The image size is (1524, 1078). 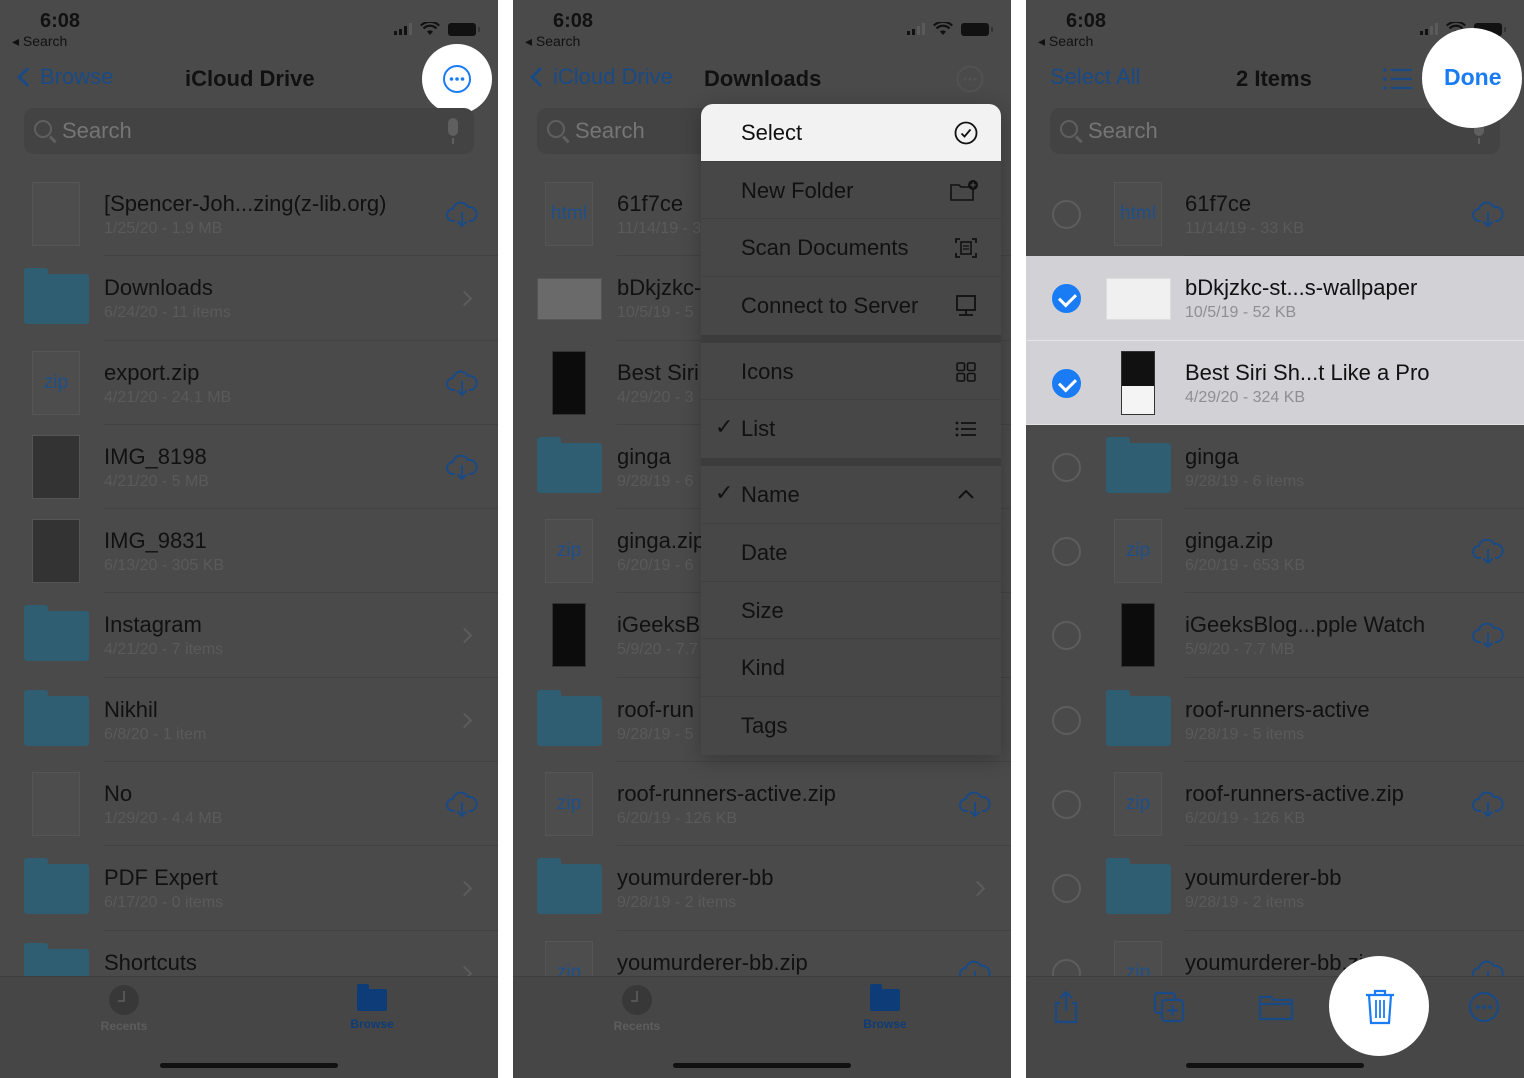 I want to click on folder-icon, so click(x=56, y=886).